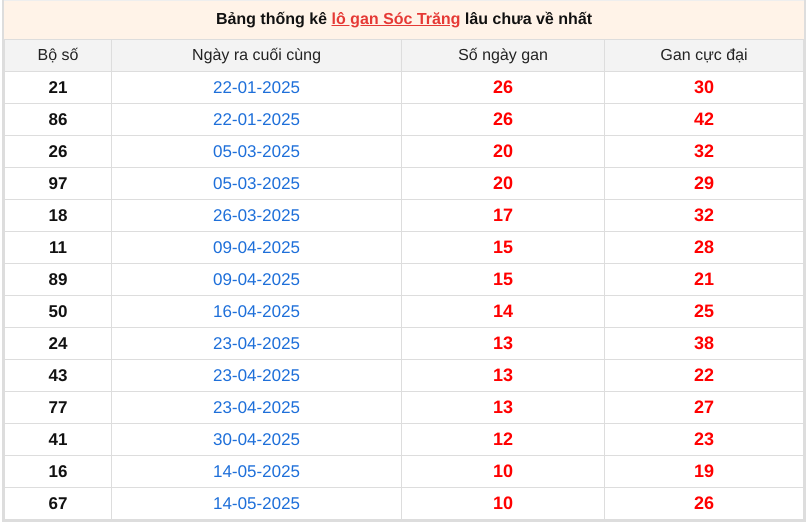 The image size is (808, 523). What do you see at coordinates (503, 56) in the screenshot?
I see `column-header: Số ngày gan` at bounding box center [503, 56].